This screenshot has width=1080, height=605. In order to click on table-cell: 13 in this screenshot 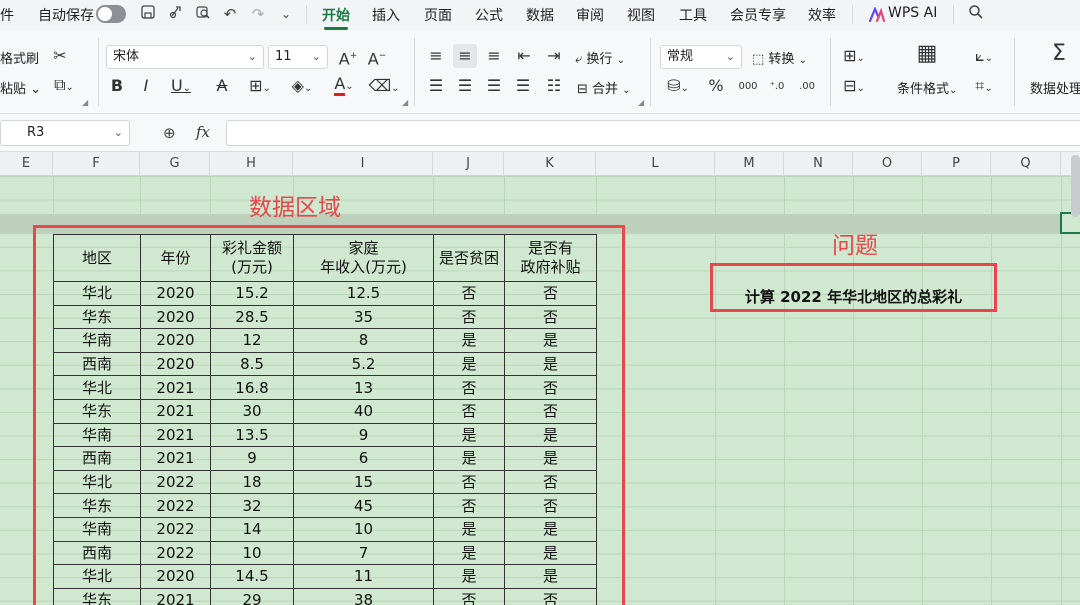, I will do `click(363, 387)`.